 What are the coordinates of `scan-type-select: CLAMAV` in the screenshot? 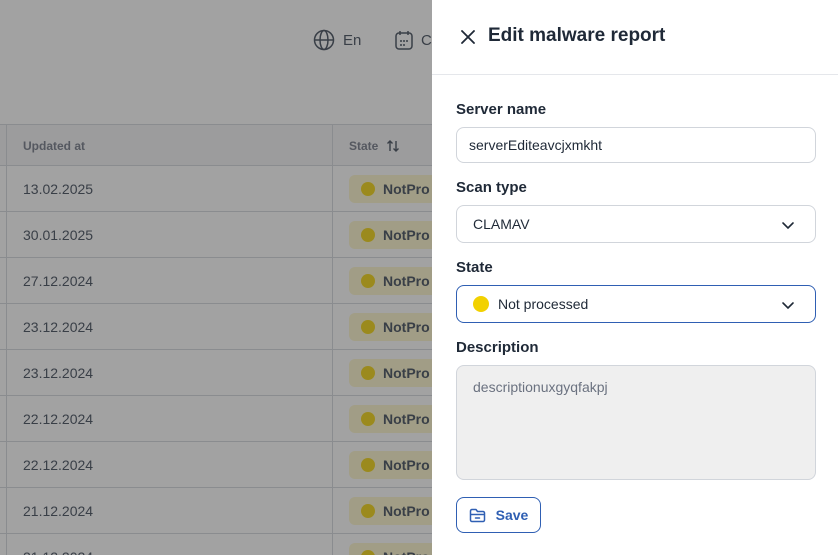 It's located at (636, 224).